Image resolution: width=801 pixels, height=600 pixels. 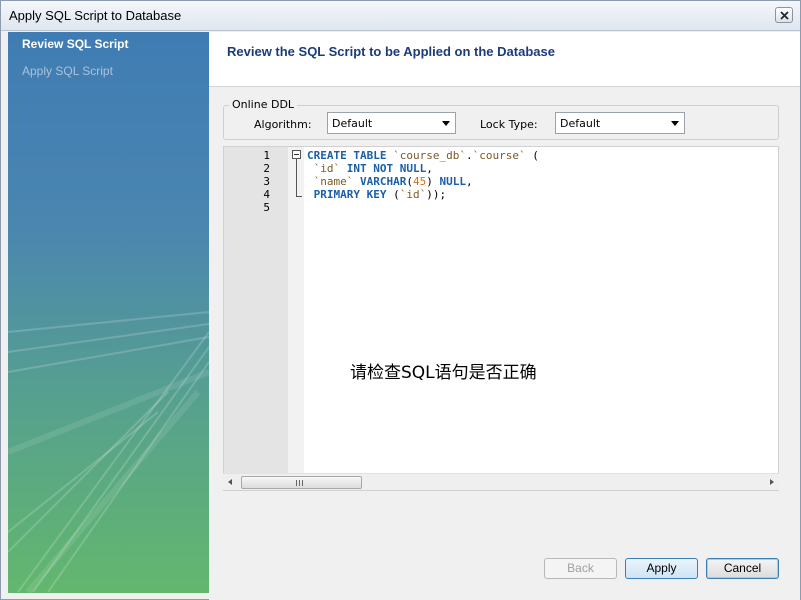 I want to click on horizontal-scrollbar, so click(x=501, y=481).